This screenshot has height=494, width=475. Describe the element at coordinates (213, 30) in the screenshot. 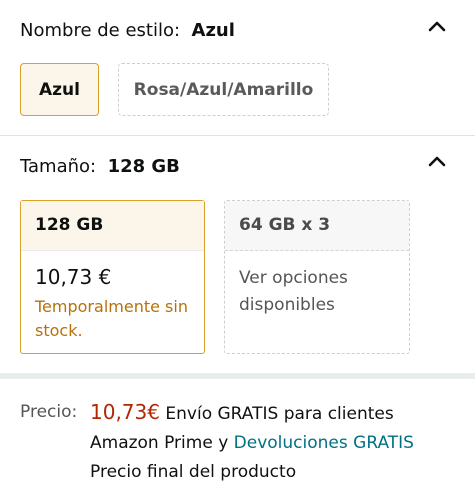

I see `style-value: Azul` at that location.